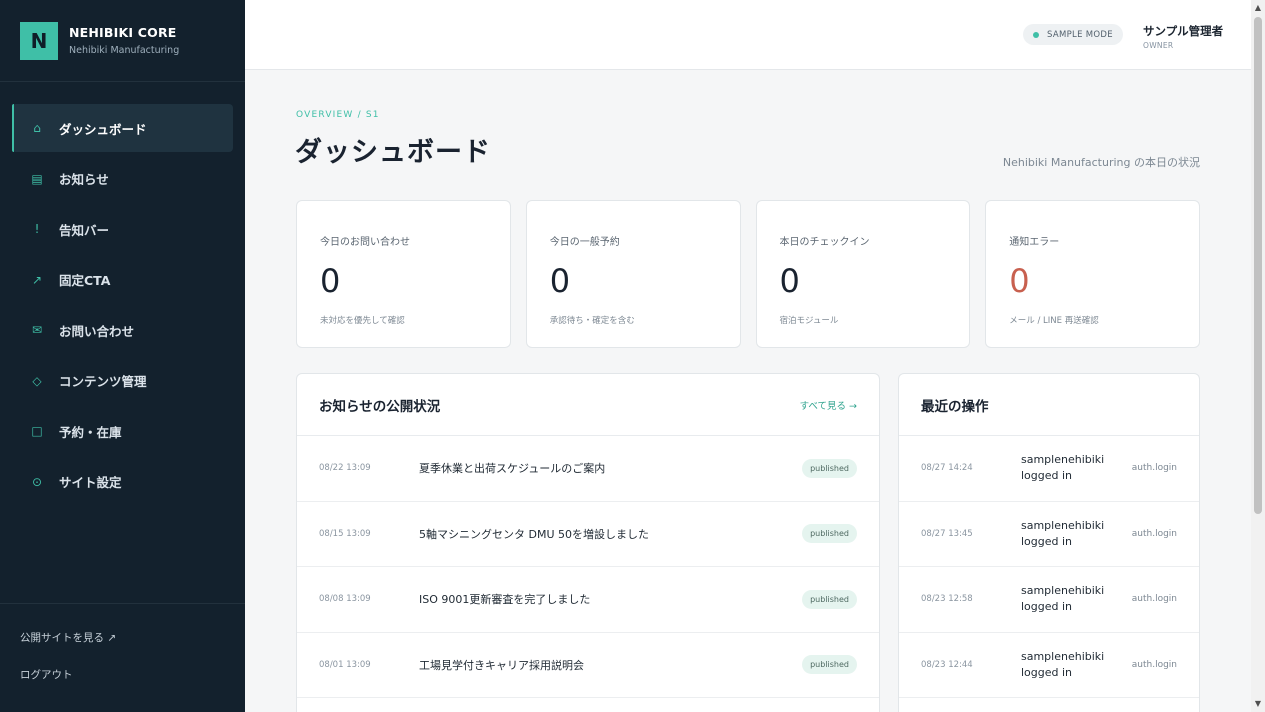  What do you see at coordinates (588, 405) in the screenshot?
I see `panel-header: お知らせの公開状況 すべて見る →` at bounding box center [588, 405].